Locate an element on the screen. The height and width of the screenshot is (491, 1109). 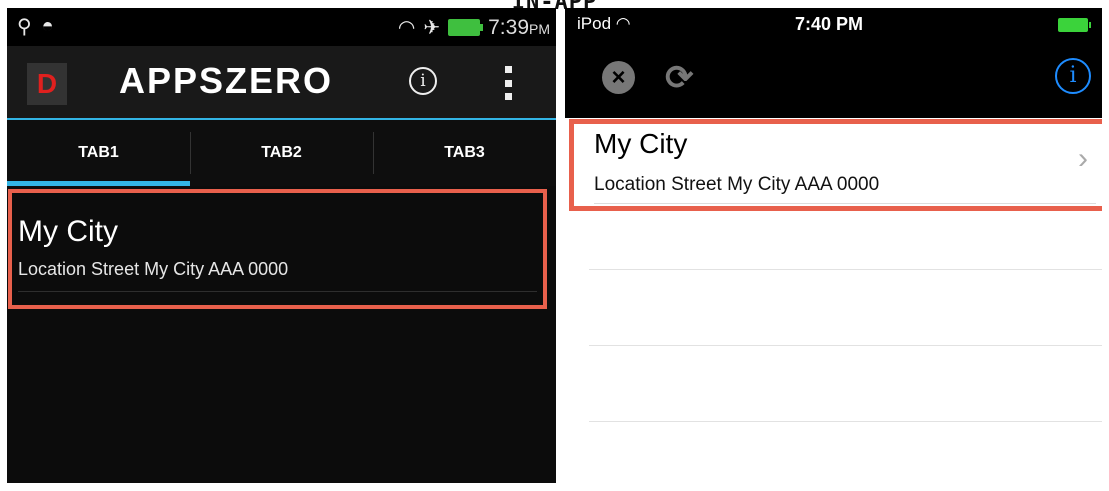
ios-carrier: iPod ◠ is located at coordinates (604, 23).